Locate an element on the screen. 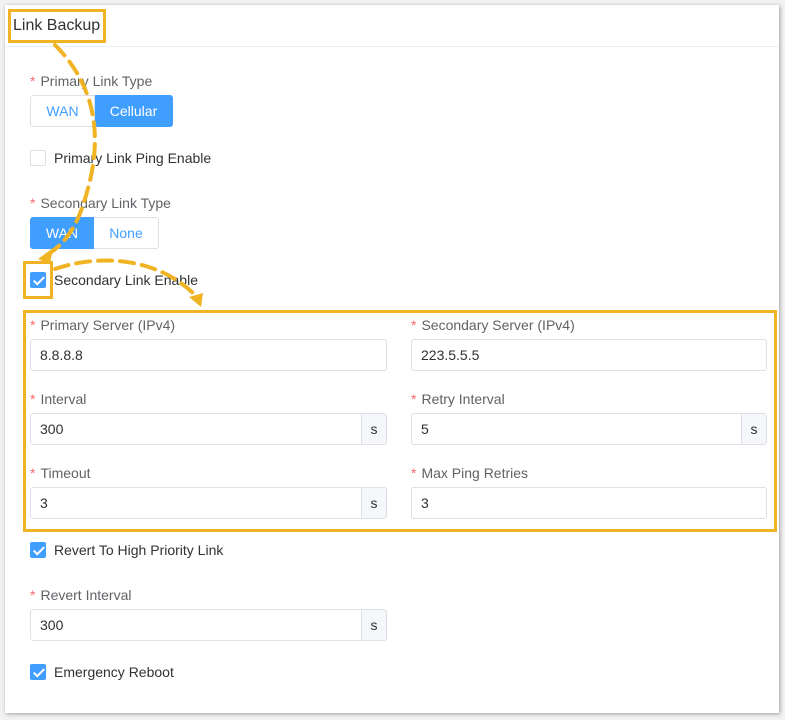 This screenshot has width=785, height=720. secondary-link-type-label: * Secondary Link Type is located at coordinates (100, 203).